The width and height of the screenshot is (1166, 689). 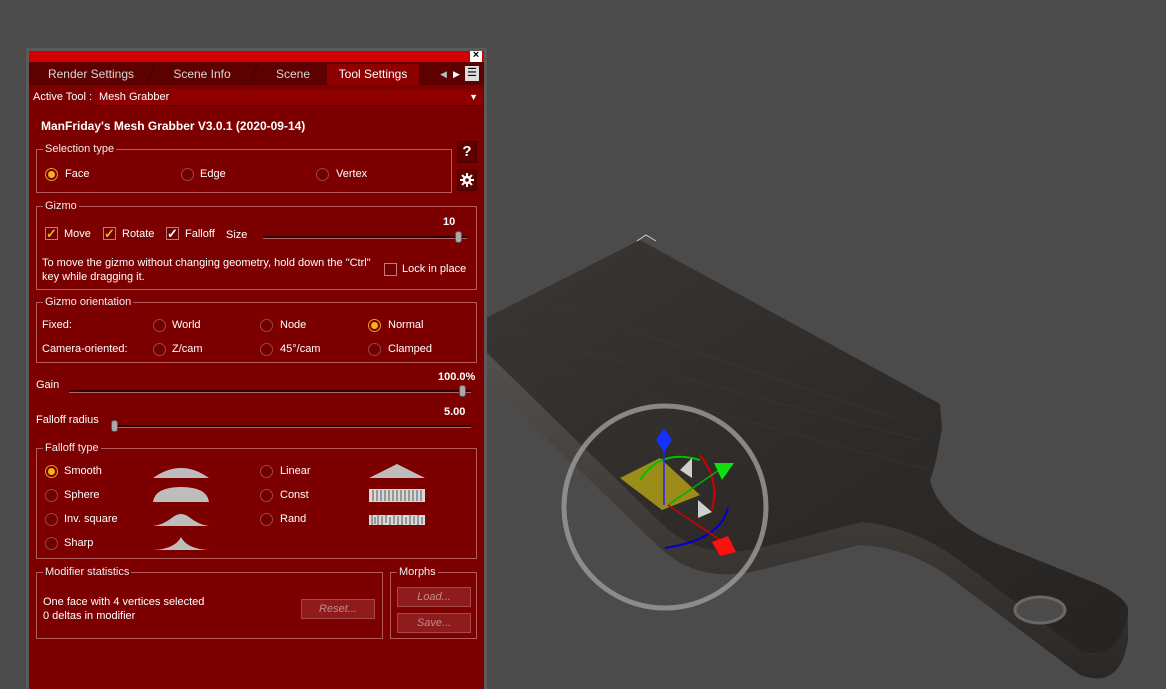 I want to click on gizmo-size-label: Size, so click(x=237, y=235).